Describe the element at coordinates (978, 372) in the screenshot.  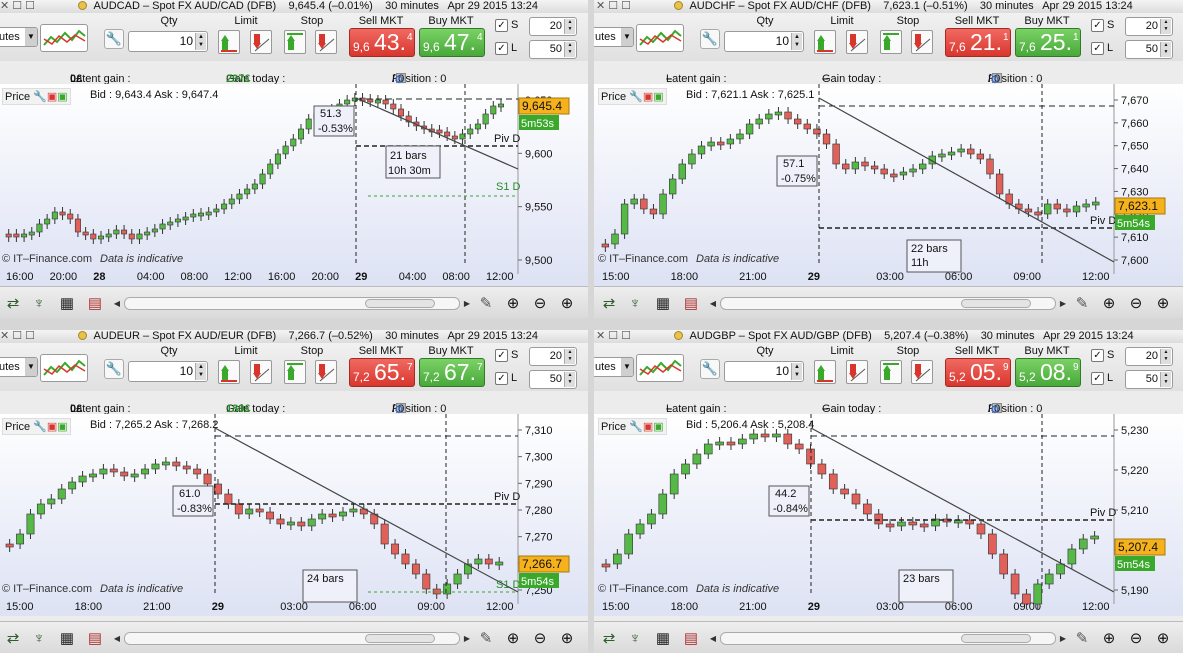
I see `sell-market-button: 5,2 05. 9` at that location.